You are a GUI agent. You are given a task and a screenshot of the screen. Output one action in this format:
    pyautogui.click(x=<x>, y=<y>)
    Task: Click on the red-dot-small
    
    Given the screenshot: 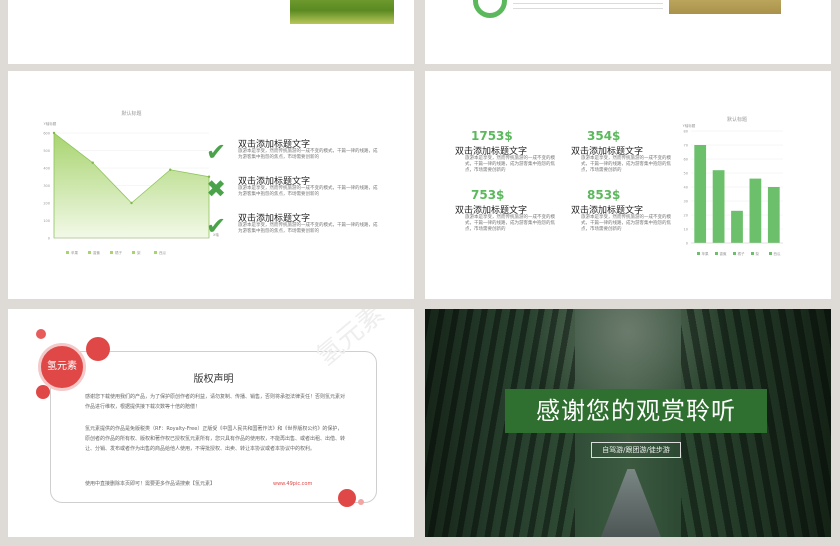 What is the action you would take?
    pyautogui.click(x=41, y=334)
    